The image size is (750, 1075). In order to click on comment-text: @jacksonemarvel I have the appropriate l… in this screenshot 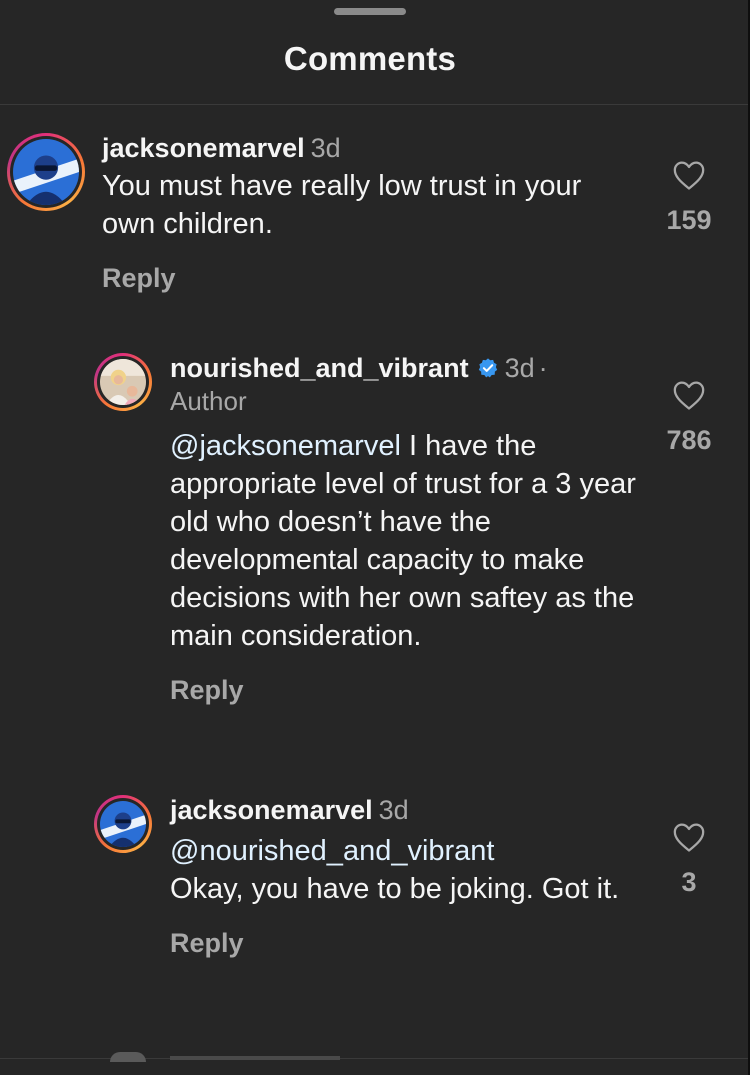, I will do `click(407, 541)`.